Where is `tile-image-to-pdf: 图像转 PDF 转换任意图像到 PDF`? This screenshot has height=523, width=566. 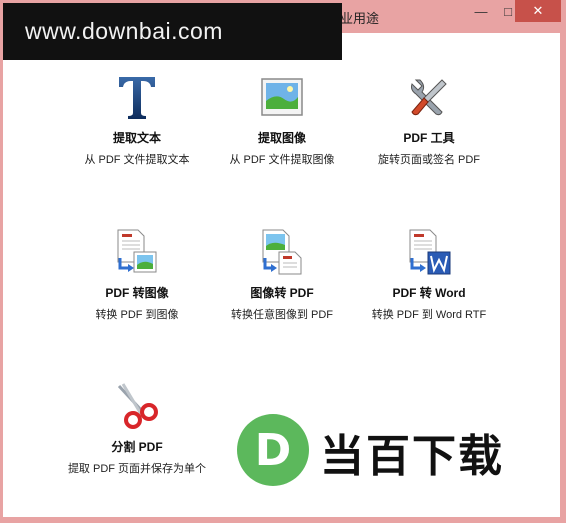 tile-image-to-pdf: 图像转 PDF 转换任意图像到 PDF is located at coordinates (282, 275).